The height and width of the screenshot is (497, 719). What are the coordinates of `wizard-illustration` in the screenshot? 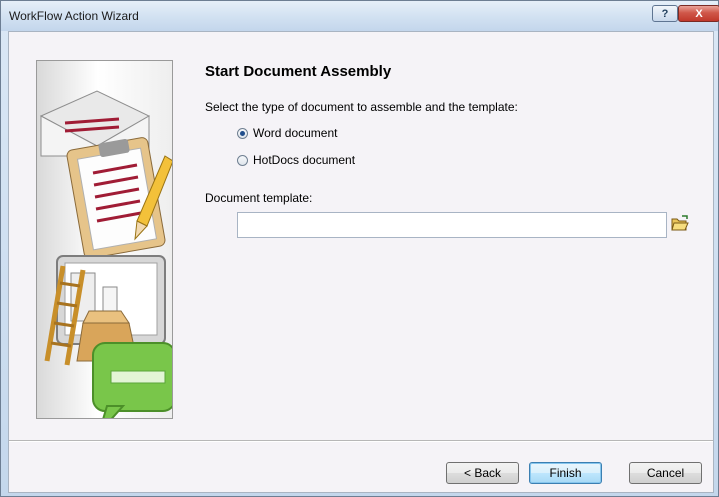 It's located at (104, 239).